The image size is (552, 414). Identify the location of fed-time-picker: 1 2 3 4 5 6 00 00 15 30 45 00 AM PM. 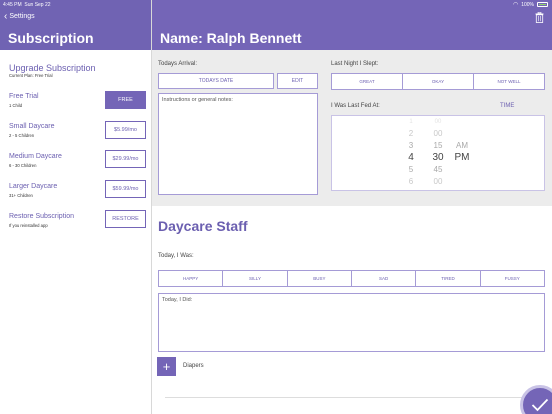
(438, 153).